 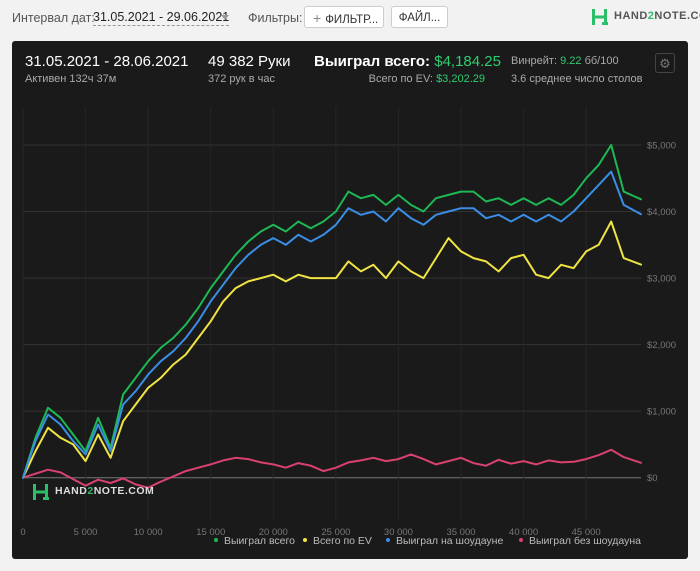 What do you see at coordinates (601, 61) in the screenshot?
I see `winrate-unit: бб/100` at bounding box center [601, 61].